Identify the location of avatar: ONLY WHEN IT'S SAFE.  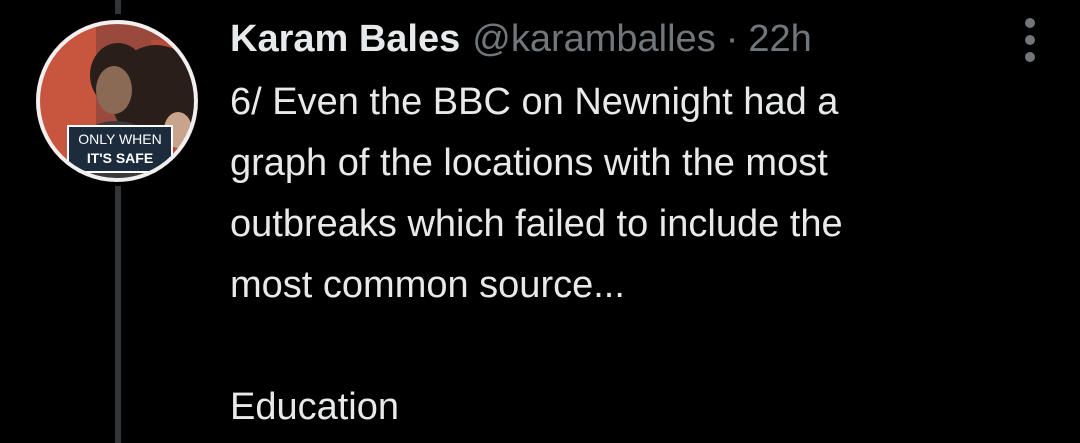
(117, 101).